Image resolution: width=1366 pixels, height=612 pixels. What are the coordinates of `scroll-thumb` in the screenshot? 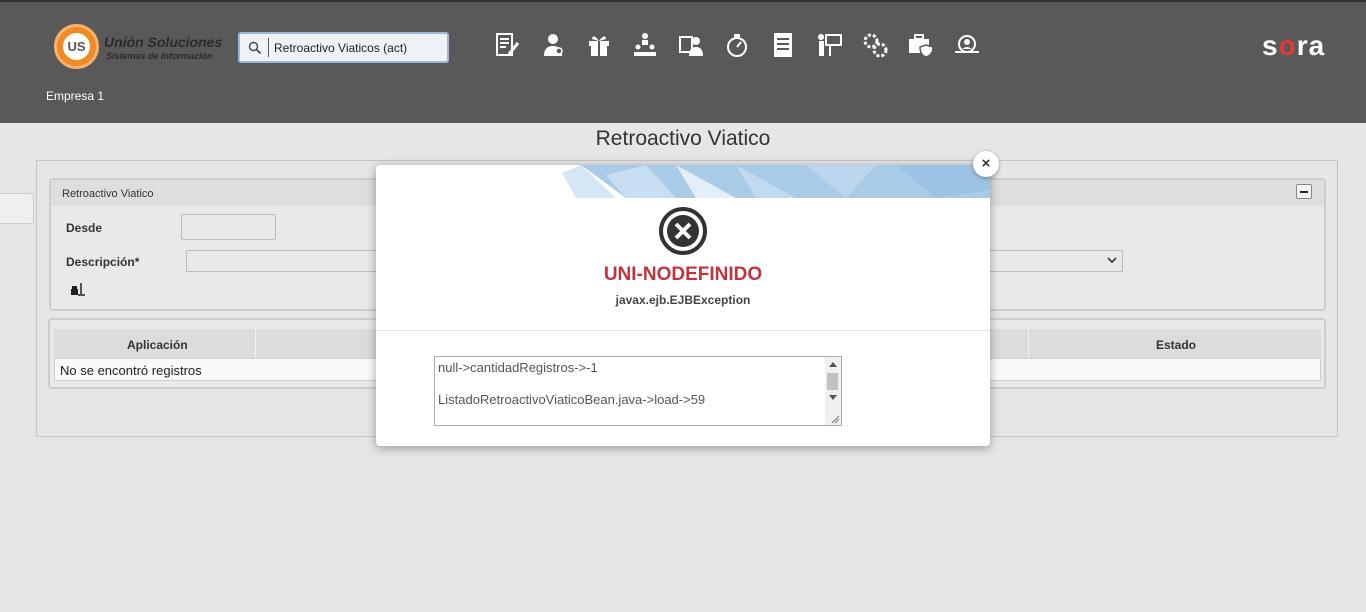 It's located at (832, 381).